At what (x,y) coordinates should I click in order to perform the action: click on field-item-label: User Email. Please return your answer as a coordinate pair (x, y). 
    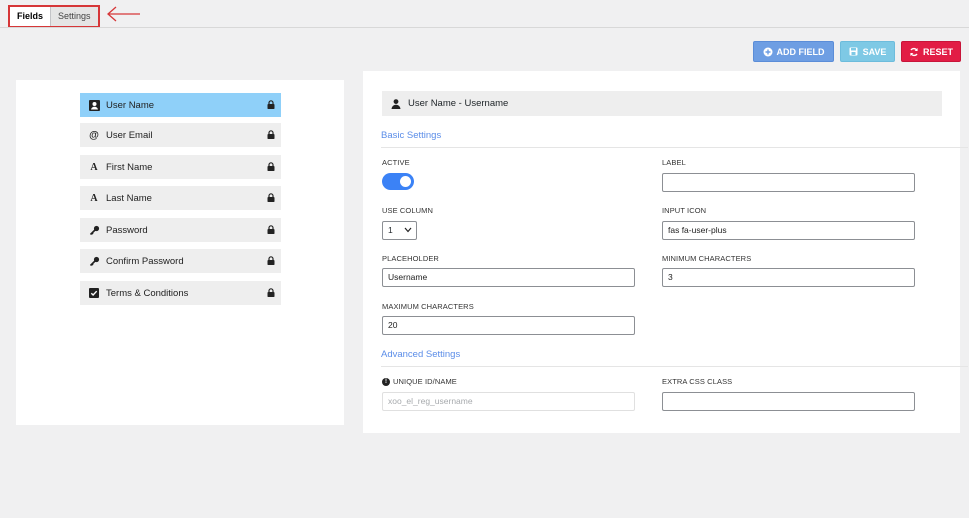
    Looking at the image, I should click on (129, 135).